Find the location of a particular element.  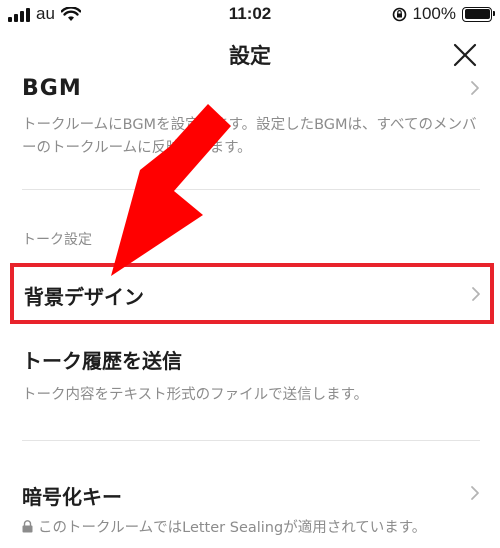

battery-icon is located at coordinates (478, 14).